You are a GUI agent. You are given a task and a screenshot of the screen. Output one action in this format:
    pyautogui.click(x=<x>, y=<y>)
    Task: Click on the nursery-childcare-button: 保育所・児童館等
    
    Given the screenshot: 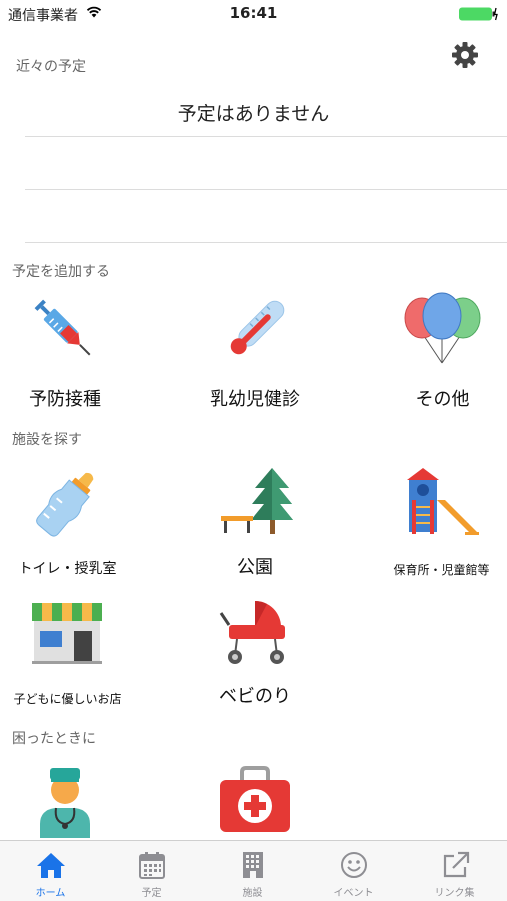 What is the action you would take?
    pyautogui.click(x=441, y=520)
    